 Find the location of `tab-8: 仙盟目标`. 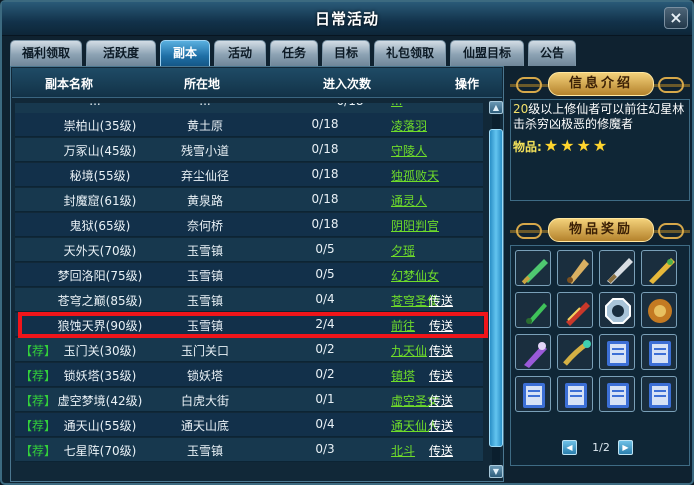

tab-8: 仙盟目标 is located at coordinates (487, 53).